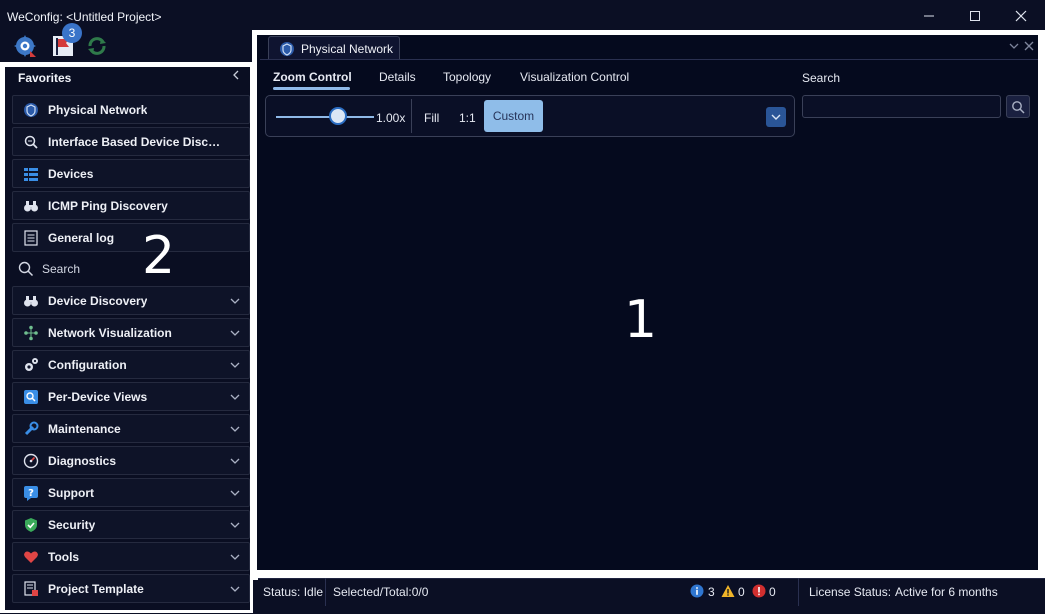  I want to click on help-icon: ?, so click(31, 493).